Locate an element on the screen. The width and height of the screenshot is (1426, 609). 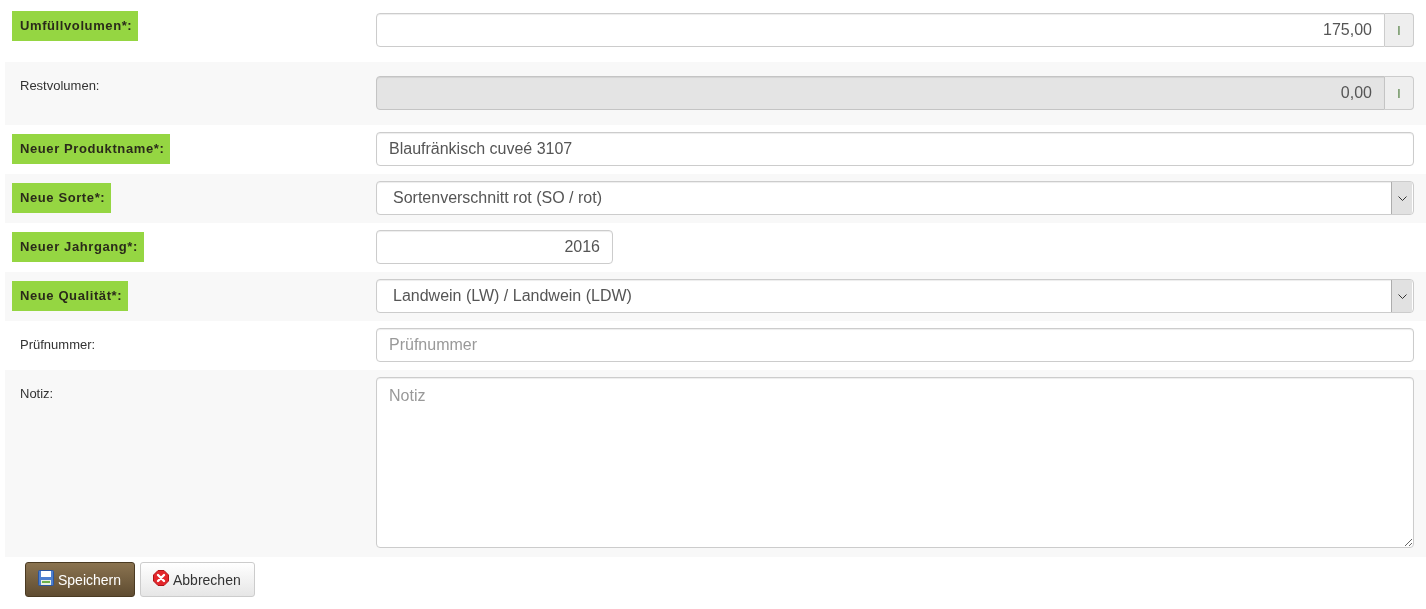
field-label: Notiz: is located at coordinates (37, 394).